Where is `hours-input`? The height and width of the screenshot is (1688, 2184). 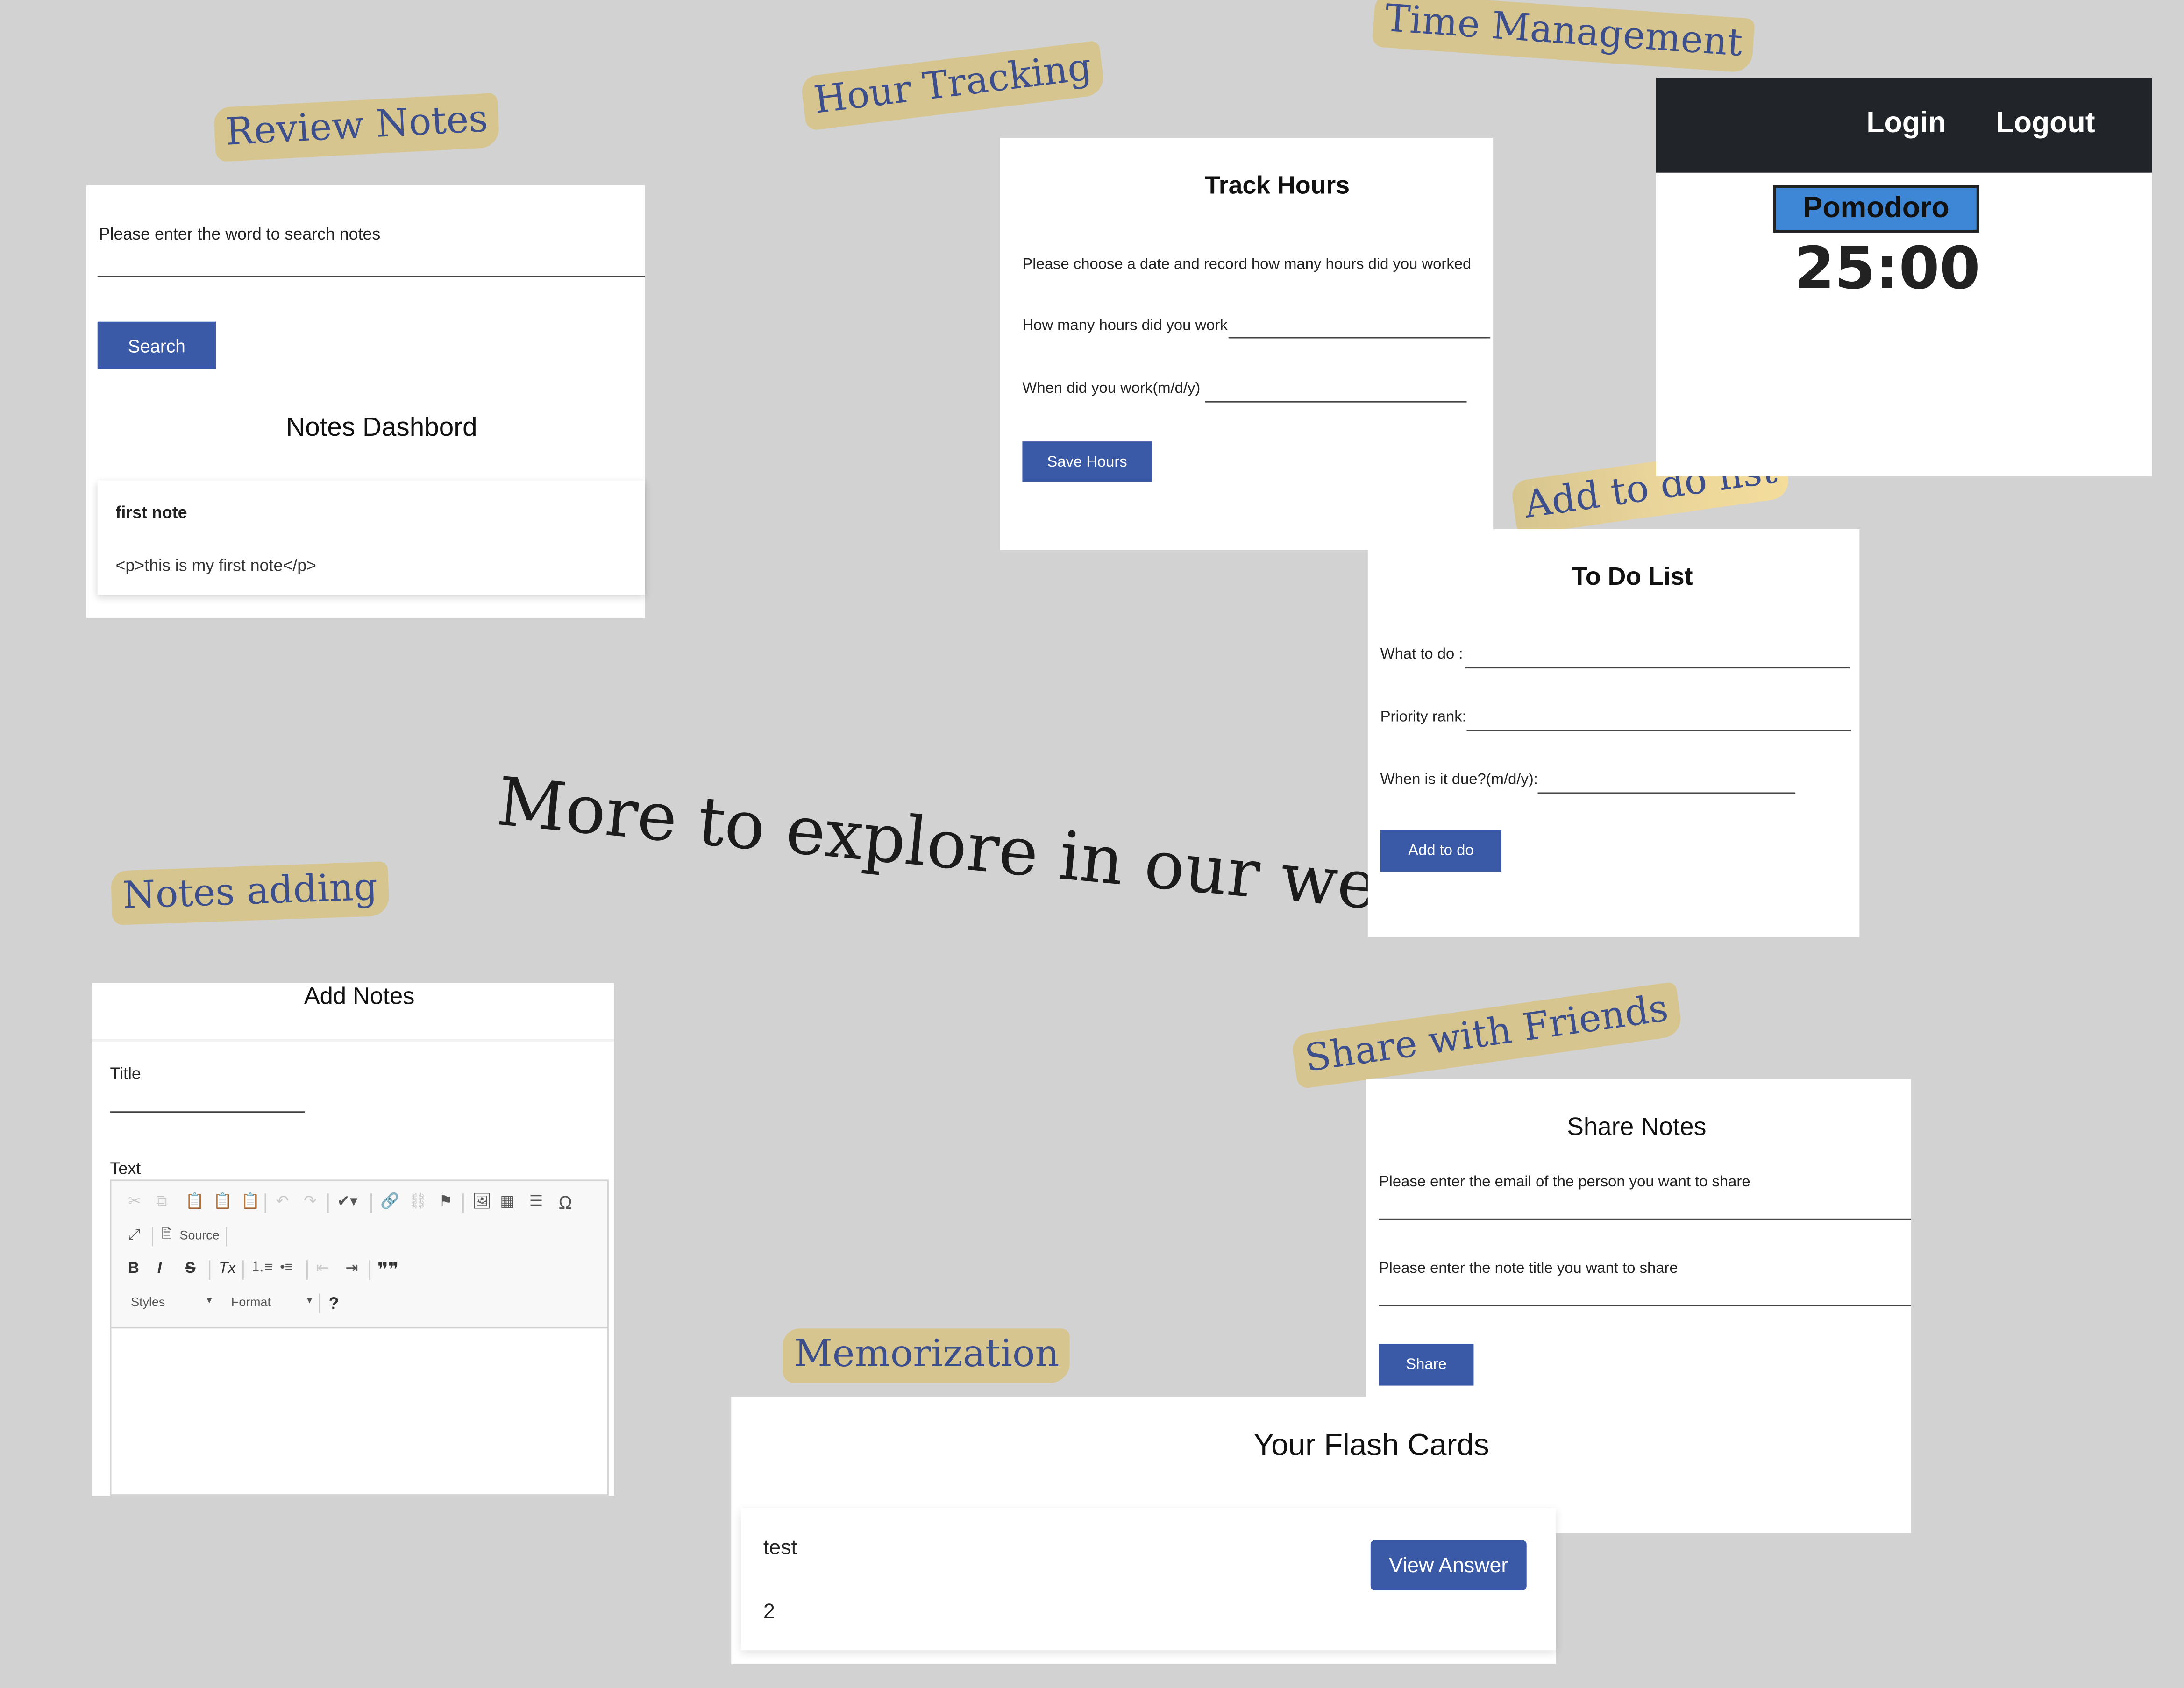
hours-input is located at coordinates (1359, 338).